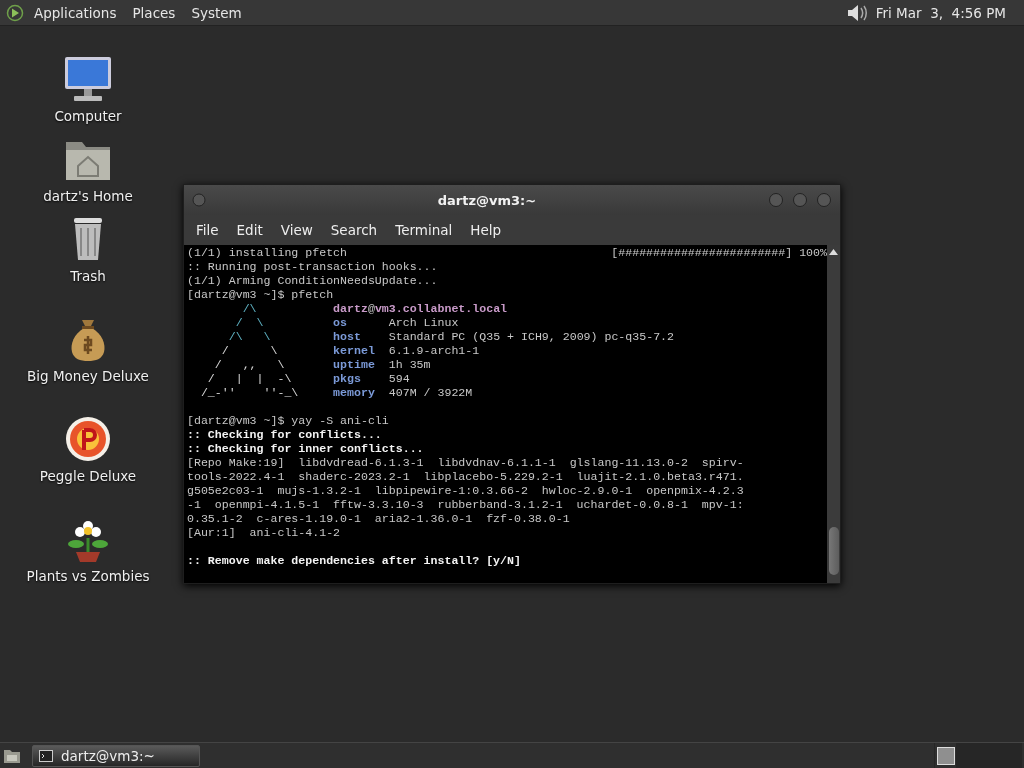  Describe the element at coordinates (466, 463) in the screenshot. I see `terminal-line: [Repo Make:19] libdvdread-6.1.3-1 libdvdnav-6.1.1-1 glslang-11.13.0-2 spirv-` at that location.